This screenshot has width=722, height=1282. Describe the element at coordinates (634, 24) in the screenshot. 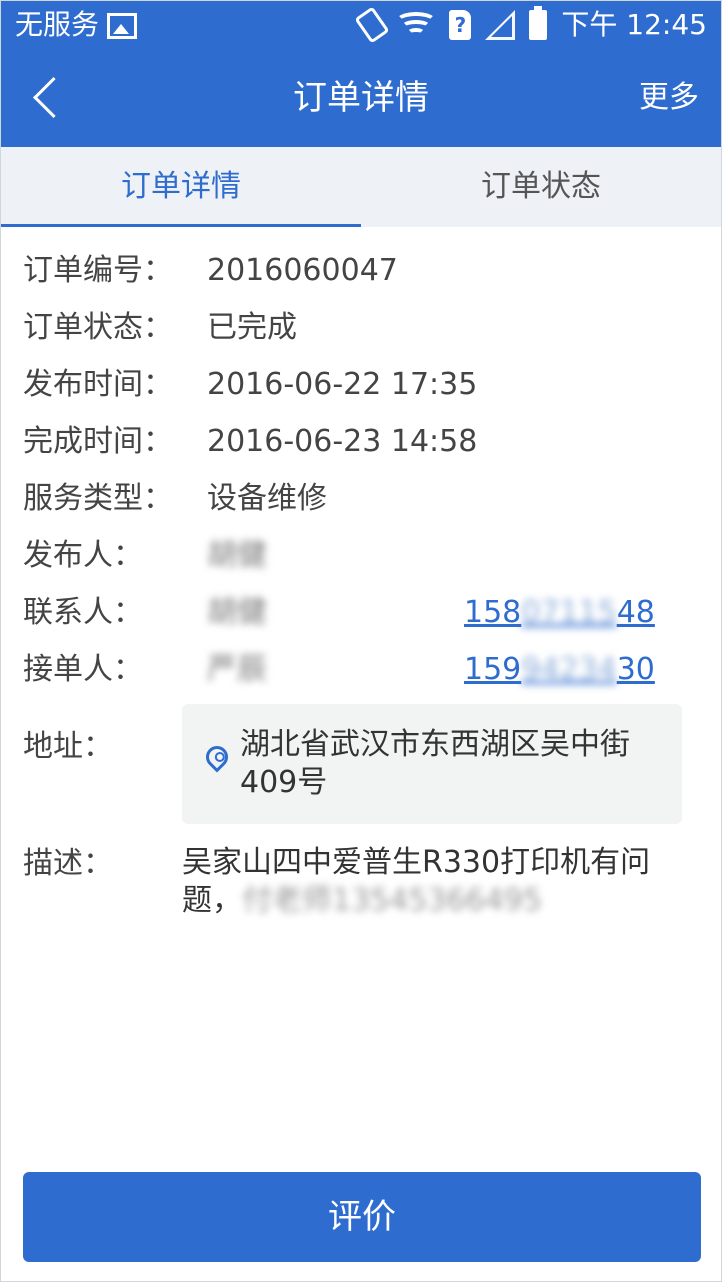

I see `clock-text: 下午 12:45` at that location.